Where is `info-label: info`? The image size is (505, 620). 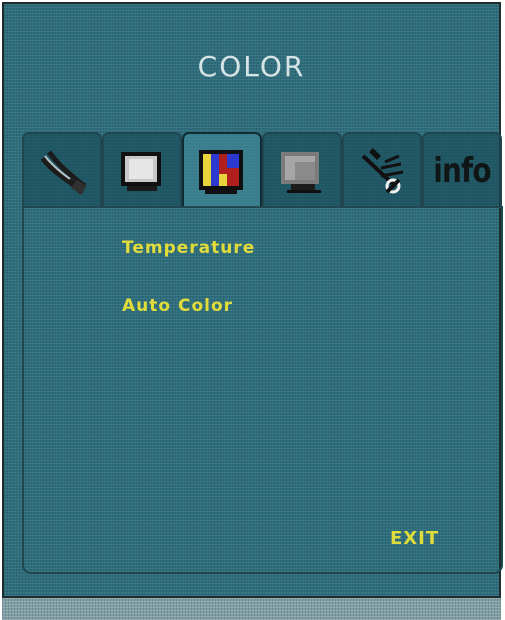 info-label: info is located at coordinates (462, 171).